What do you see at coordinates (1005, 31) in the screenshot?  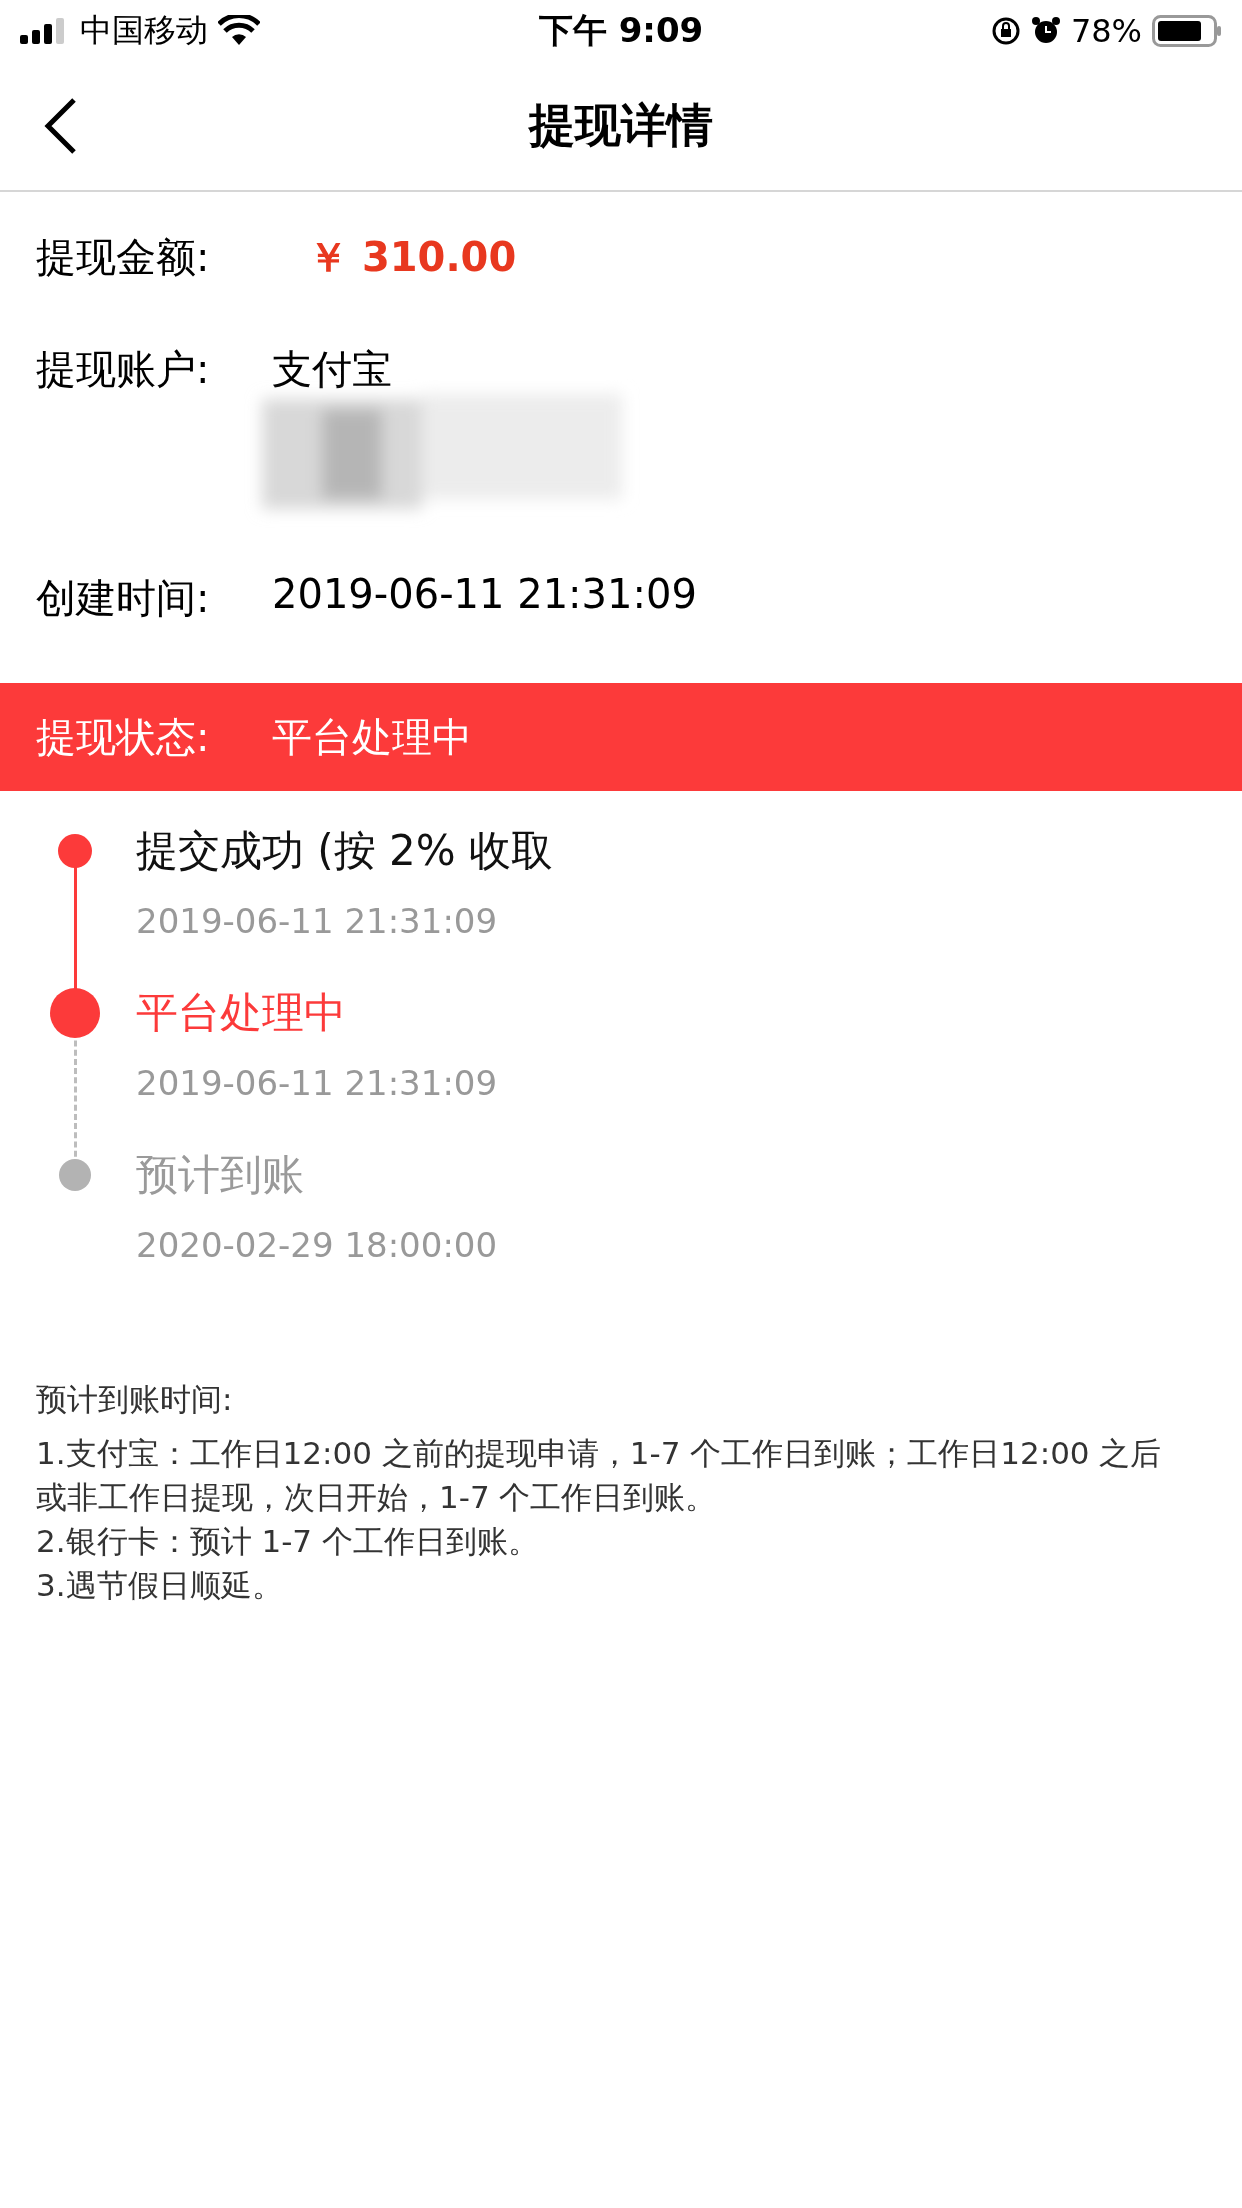 I see `rotation-lock-icon` at bounding box center [1005, 31].